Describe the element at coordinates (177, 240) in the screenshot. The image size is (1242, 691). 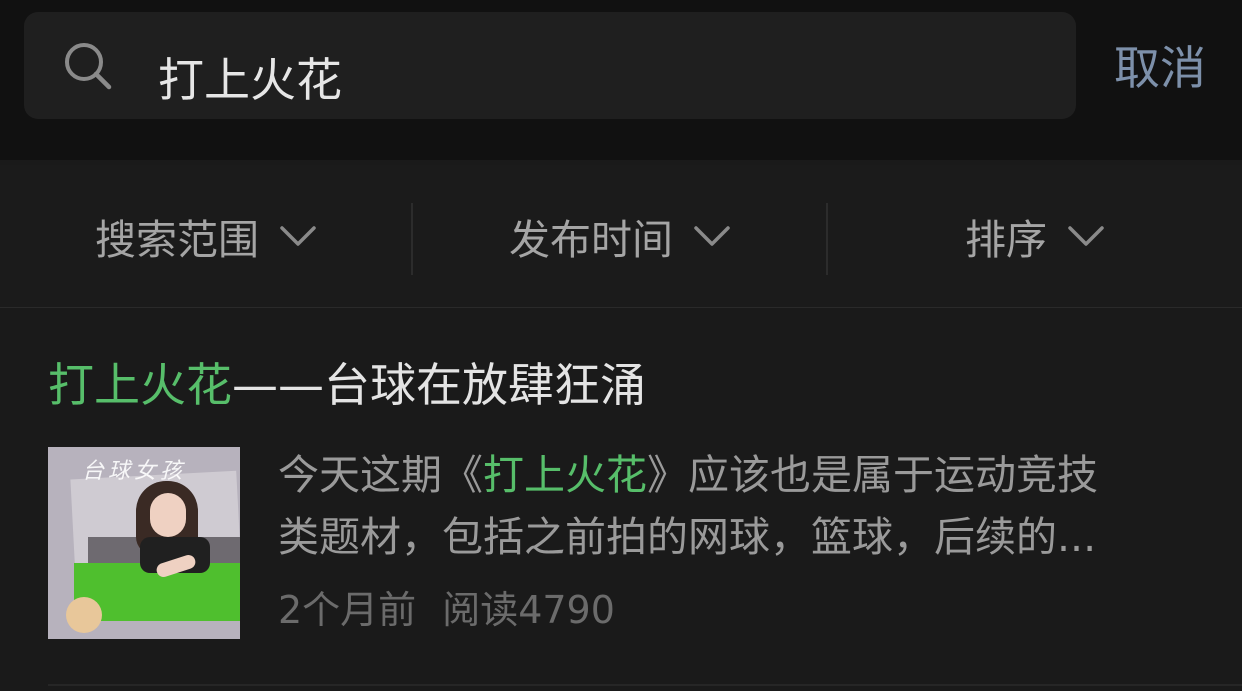
I see `filter-label: 搜索范围` at that location.